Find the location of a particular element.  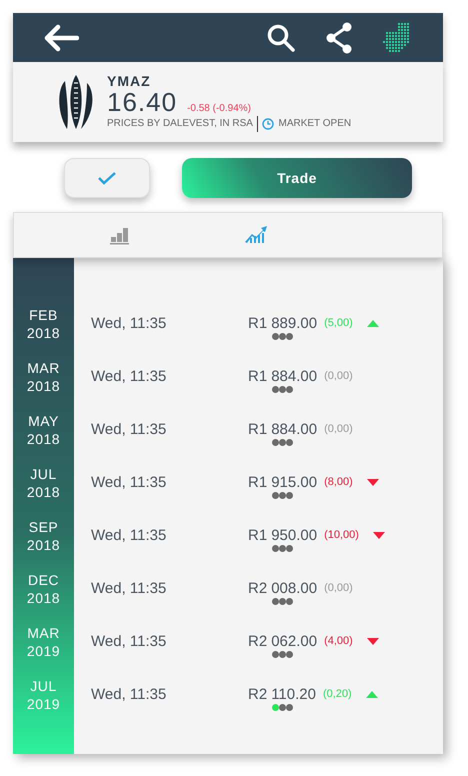

price-value: 008.00 is located at coordinates (294, 588).